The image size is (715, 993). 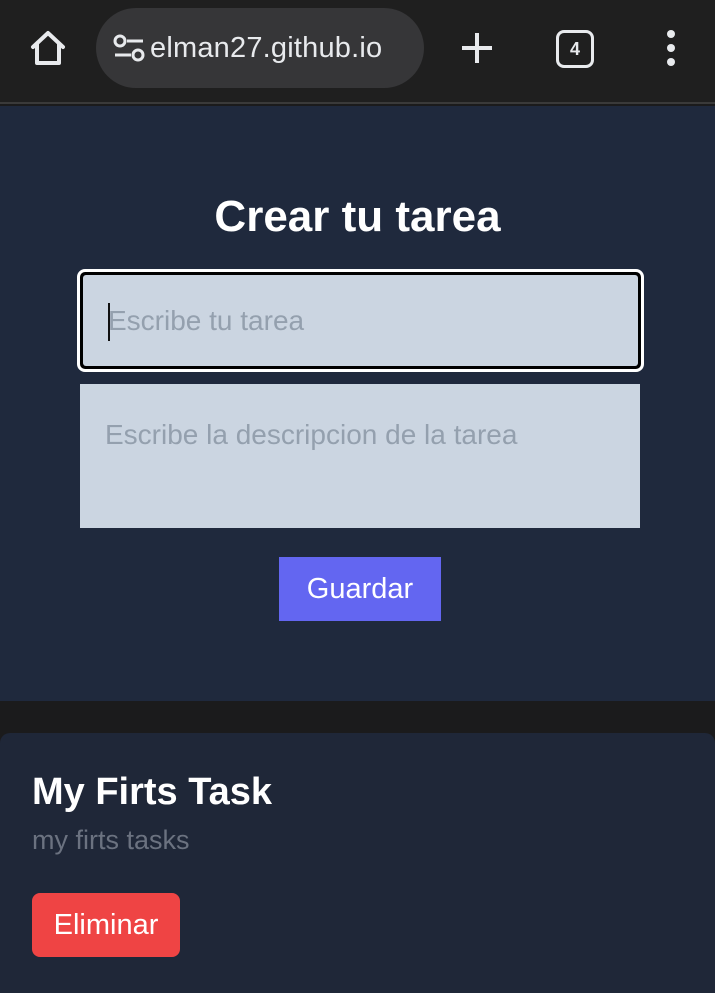 I want to click on form-title: Crear tu tarea, so click(x=357, y=216).